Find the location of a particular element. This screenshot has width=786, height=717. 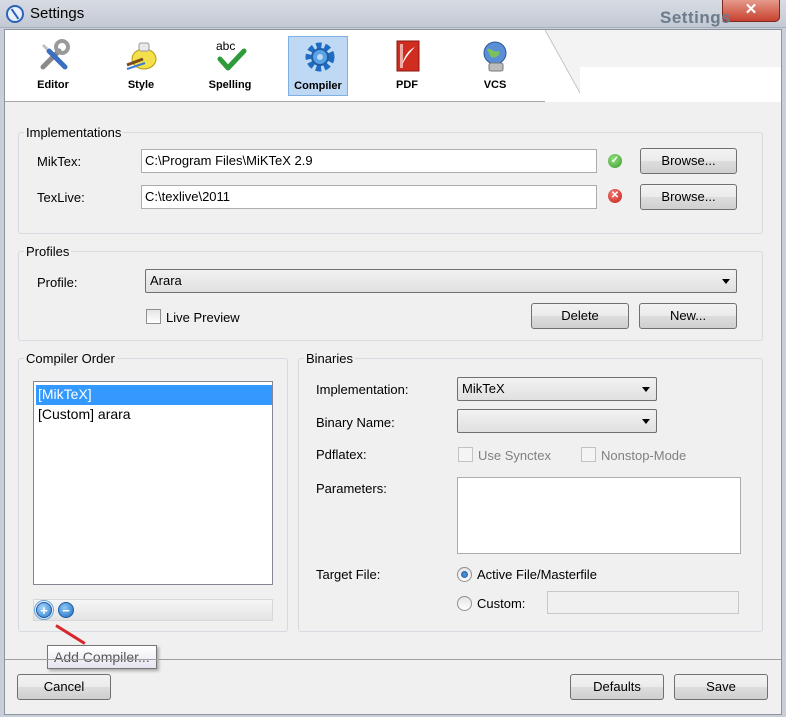

miktex-path-field: C:\Program Files\MiKTeX 2.9 is located at coordinates (369, 161).